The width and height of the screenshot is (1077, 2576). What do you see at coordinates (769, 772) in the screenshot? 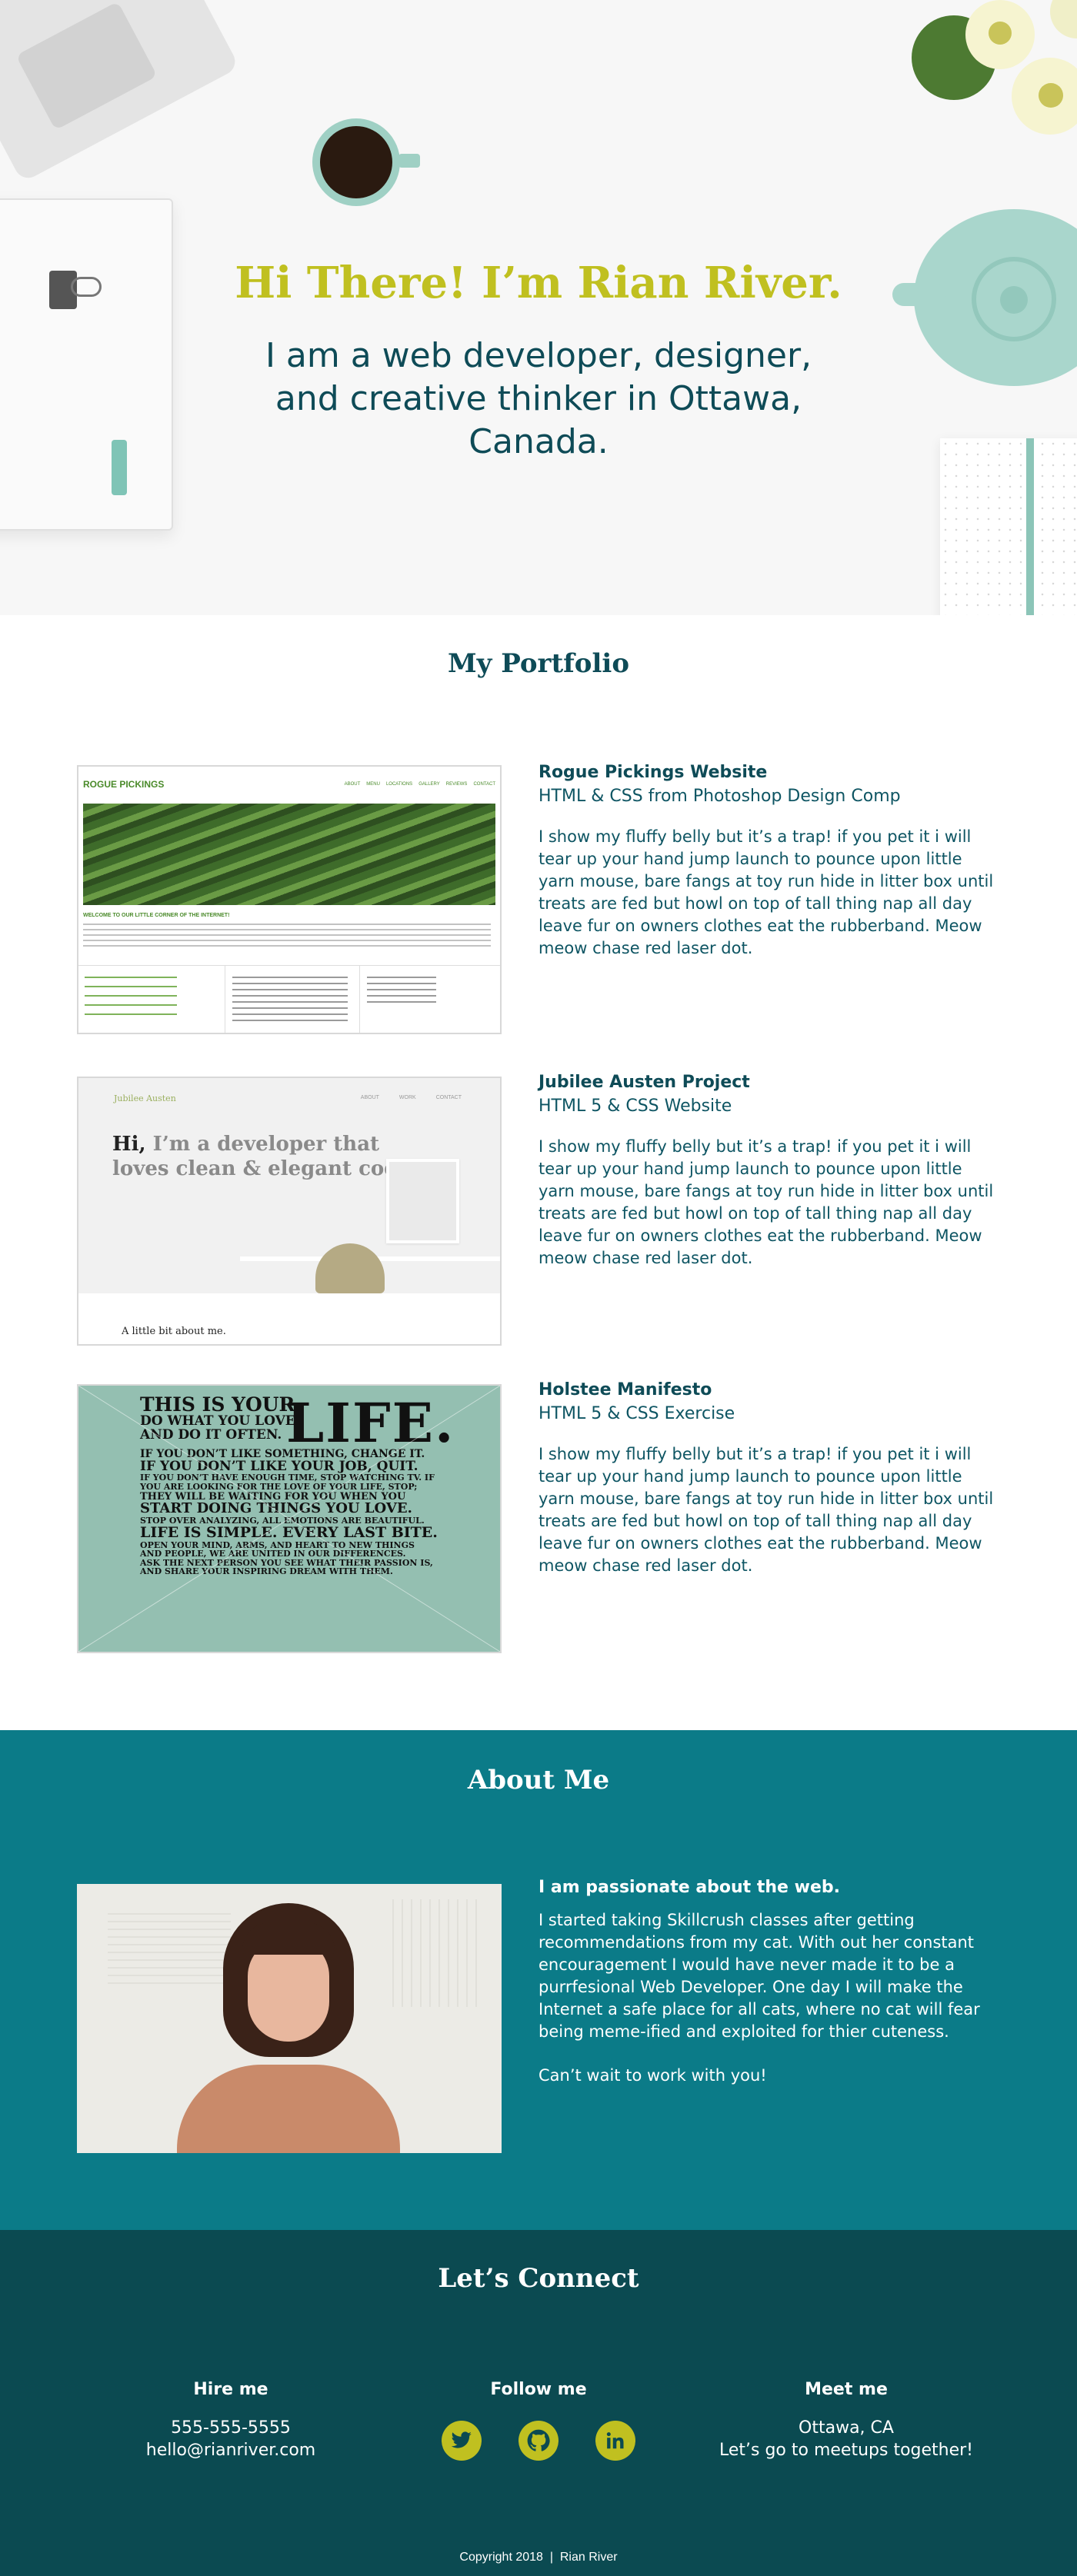
I see `project-title: Rogue Pickings Website` at bounding box center [769, 772].